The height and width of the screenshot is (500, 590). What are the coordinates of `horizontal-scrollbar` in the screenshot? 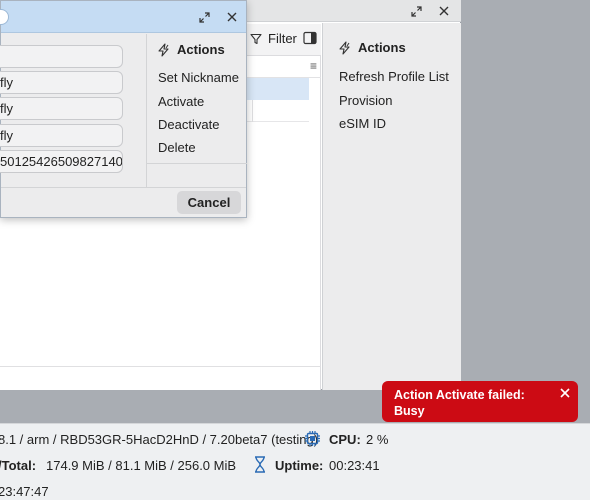 It's located at (160, 378).